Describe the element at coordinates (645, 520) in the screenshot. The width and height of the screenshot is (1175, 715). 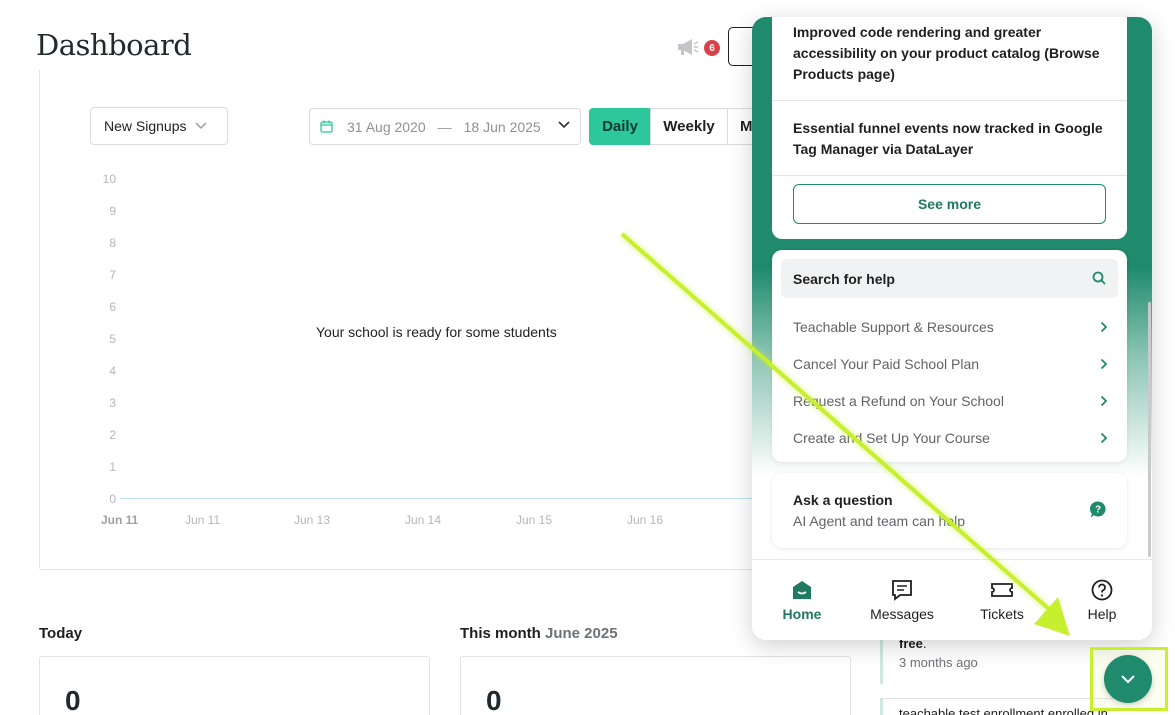
I see `x-tick-label: Jun 16` at that location.